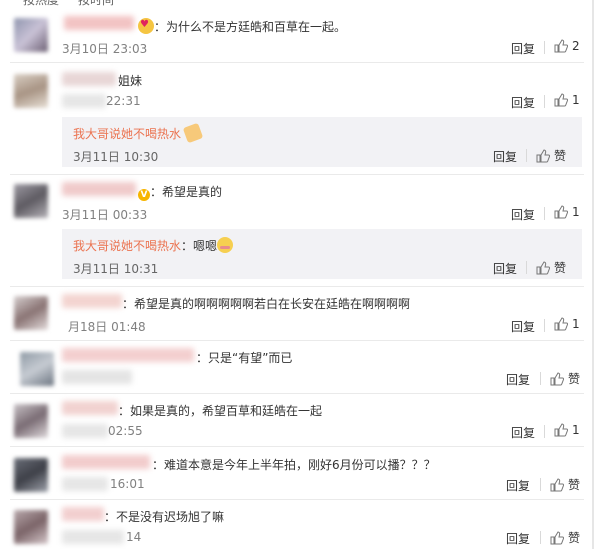  What do you see at coordinates (41, 4) in the screenshot?
I see `tab-hot: 按热度` at bounding box center [41, 4].